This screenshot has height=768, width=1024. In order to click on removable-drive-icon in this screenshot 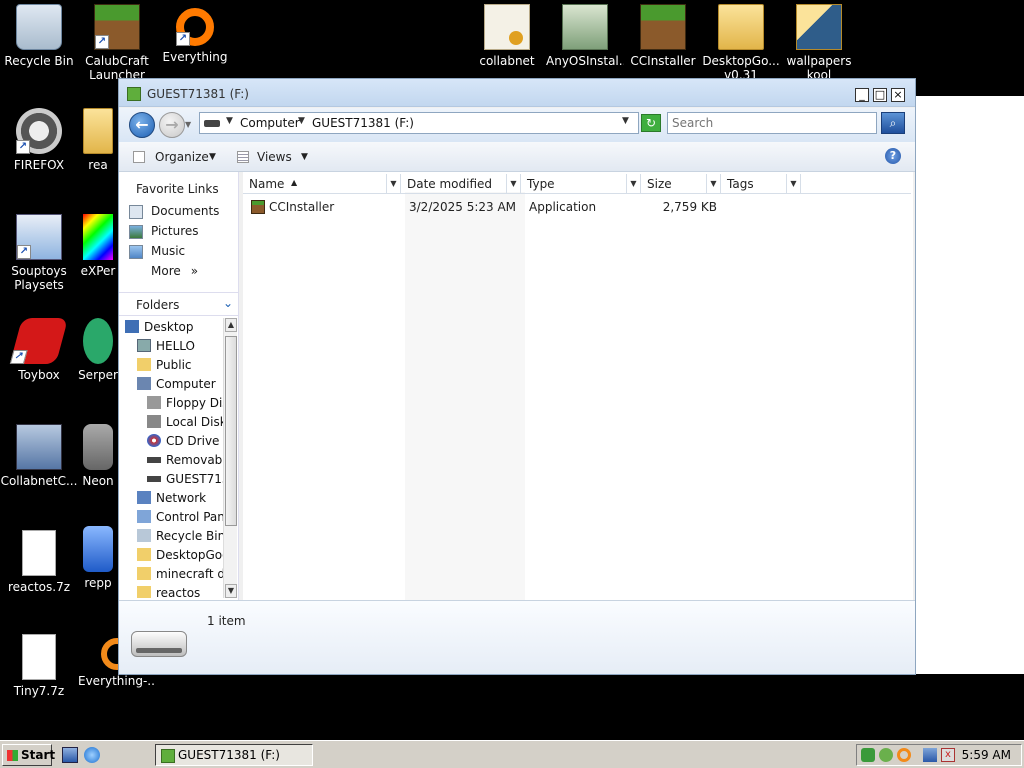, I will do `click(154, 460)`.